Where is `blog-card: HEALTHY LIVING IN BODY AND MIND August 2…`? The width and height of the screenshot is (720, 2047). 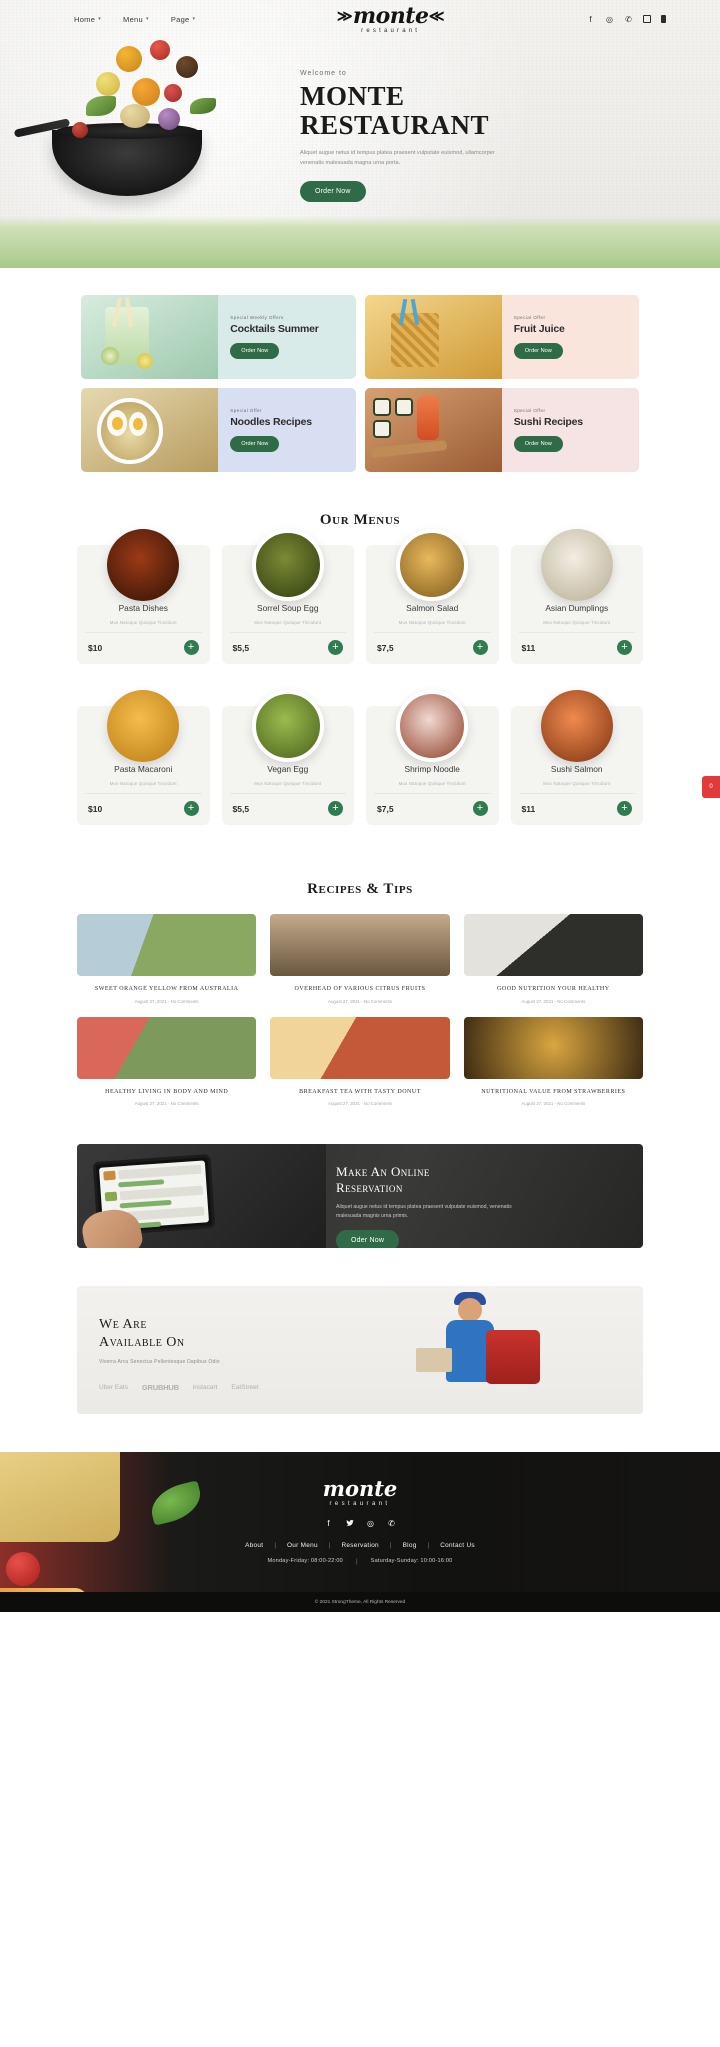 blog-card: HEALTHY LIVING IN BODY AND MIND August 2… is located at coordinates (167, 1061).